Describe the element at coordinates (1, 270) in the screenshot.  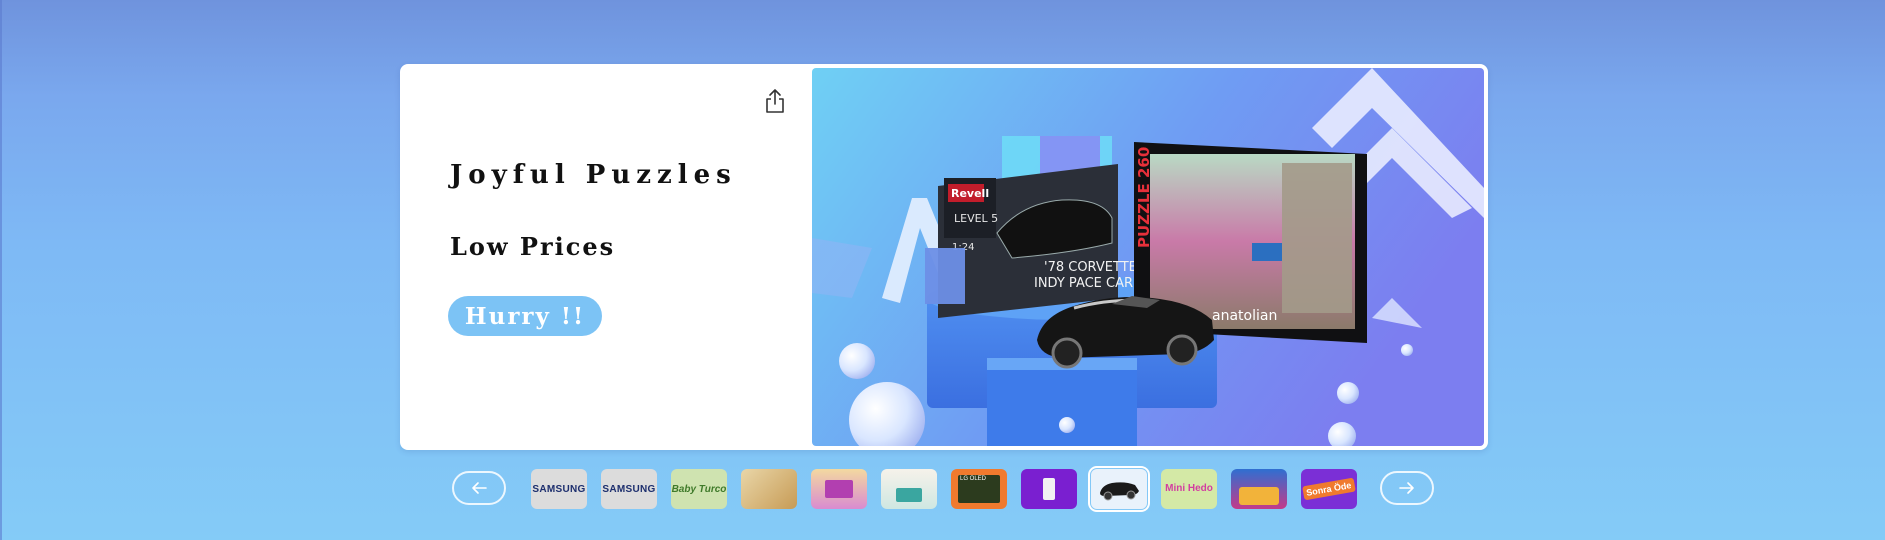
I see `page-left-edge` at that location.